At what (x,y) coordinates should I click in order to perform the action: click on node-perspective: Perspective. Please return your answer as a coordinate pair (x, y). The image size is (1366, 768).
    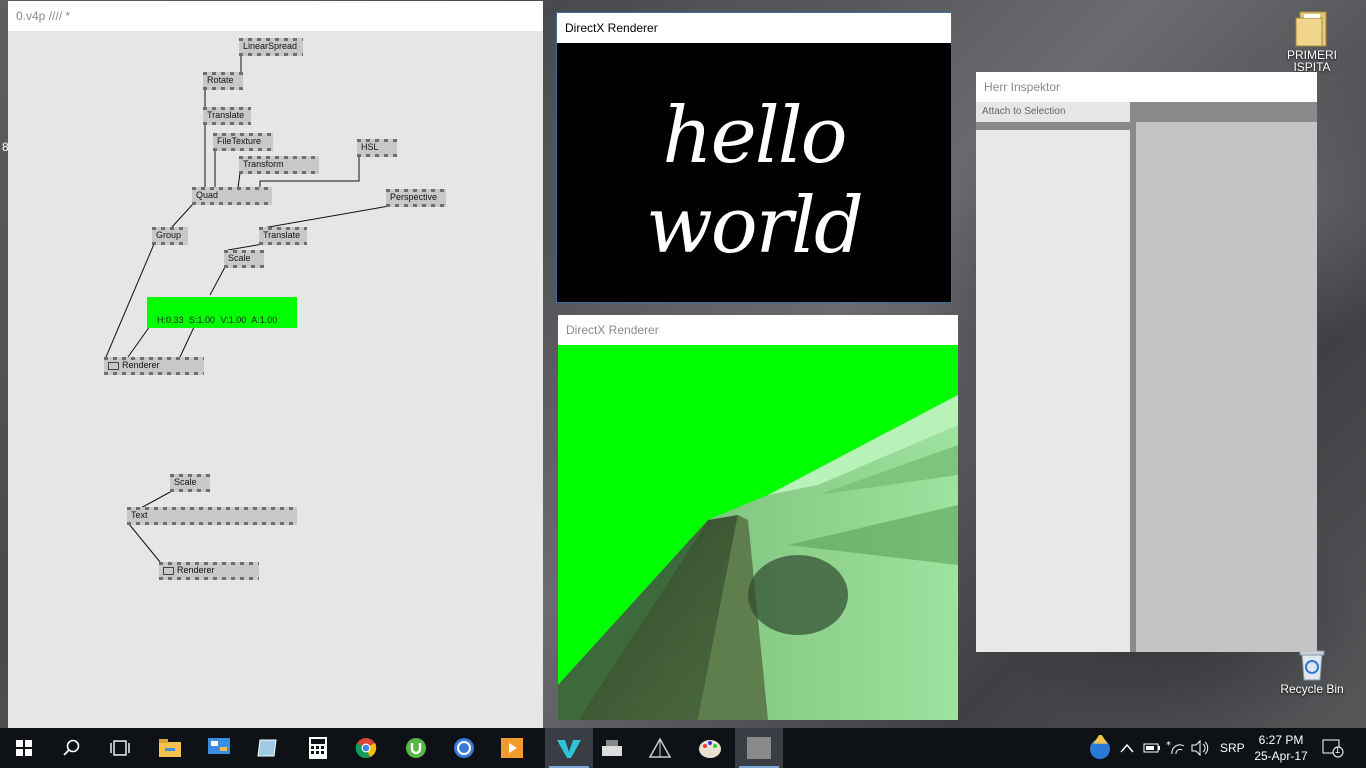
    Looking at the image, I should click on (416, 198).